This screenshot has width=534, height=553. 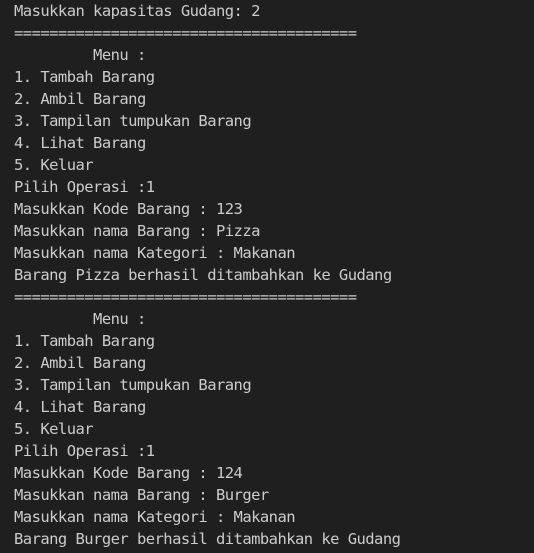 What do you see at coordinates (141, 495) in the screenshot?
I see `prompt-item-name: Masukkan nama Barang : Burger` at bounding box center [141, 495].